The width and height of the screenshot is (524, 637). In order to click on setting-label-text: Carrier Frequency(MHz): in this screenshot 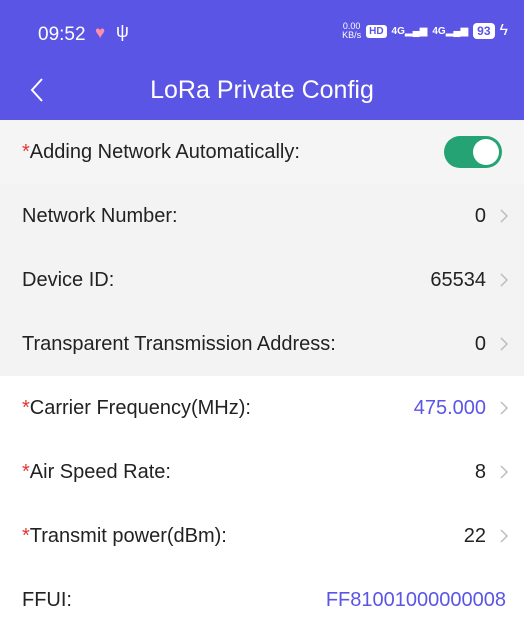, I will do `click(140, 407)`.